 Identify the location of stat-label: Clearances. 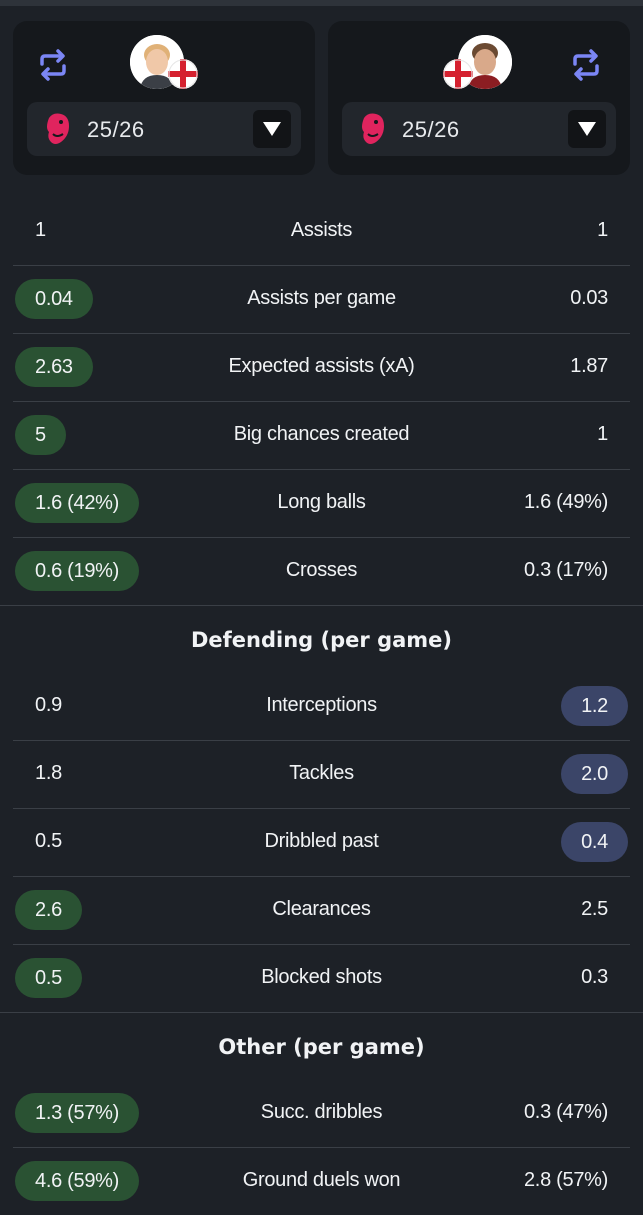
(321, 909).